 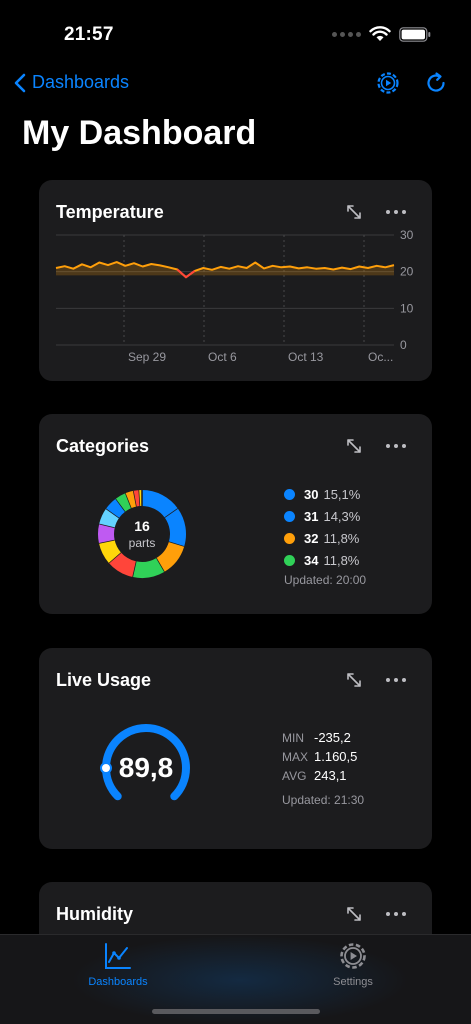 I want to click on x-tick-label: Sep 29, so click(x=147, y=357).